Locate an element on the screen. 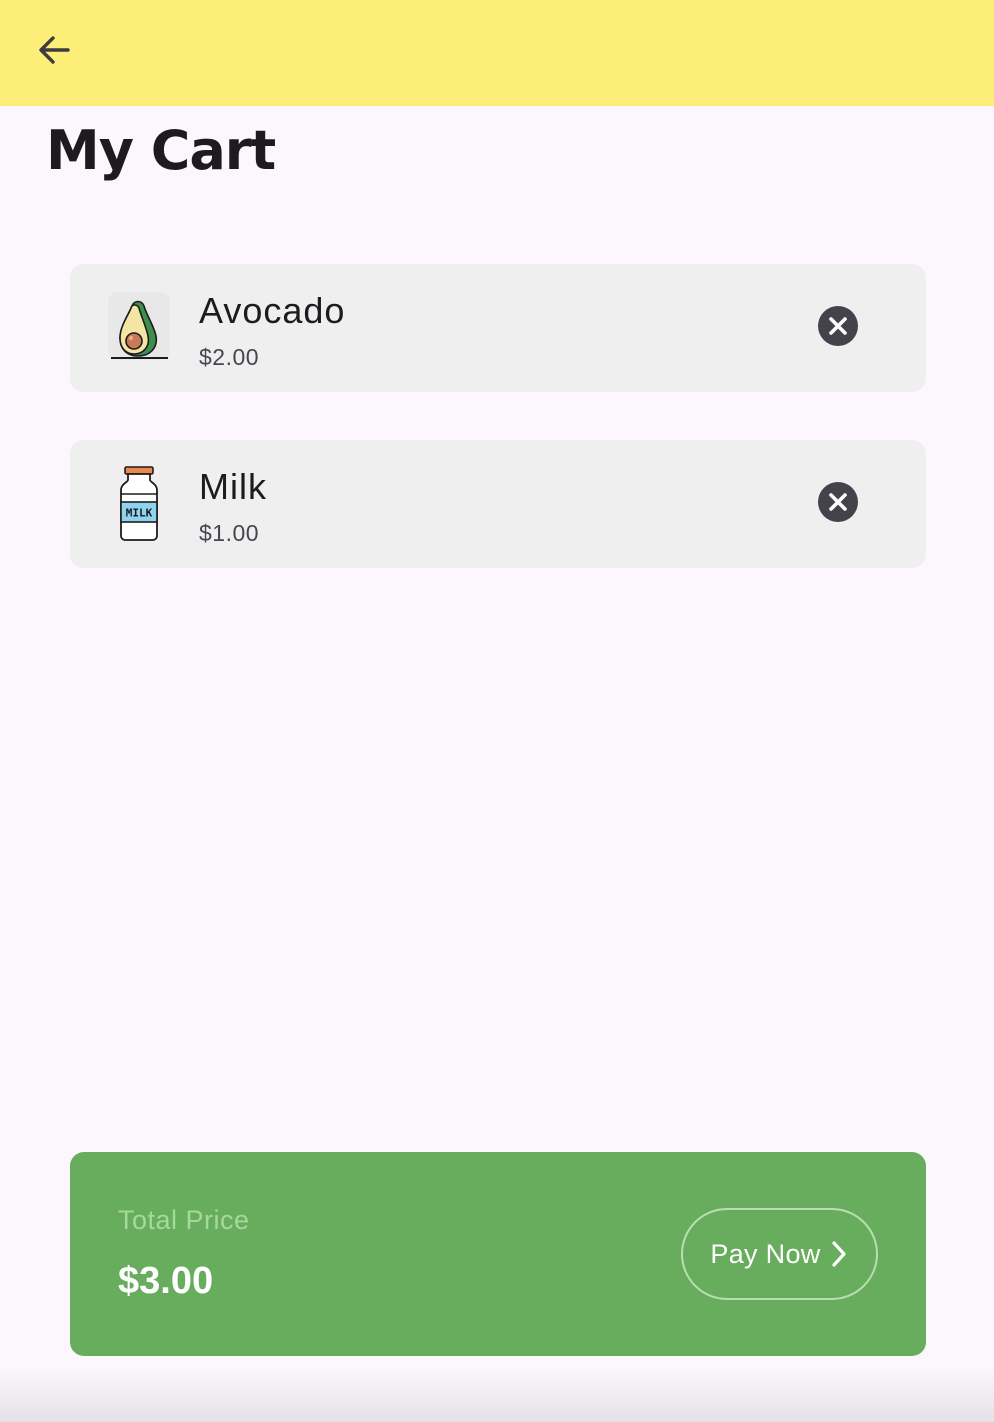  page-title: My Cart is located at coordinates (161, 150).